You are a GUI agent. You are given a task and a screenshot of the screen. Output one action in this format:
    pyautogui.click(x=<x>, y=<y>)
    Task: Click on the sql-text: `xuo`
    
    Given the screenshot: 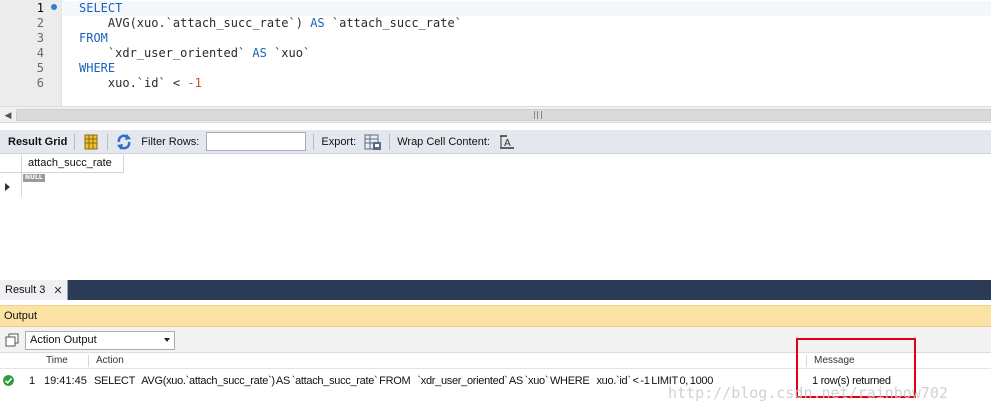 What is the action you would take?
    pyautogui.click(x=288, y=53)
    